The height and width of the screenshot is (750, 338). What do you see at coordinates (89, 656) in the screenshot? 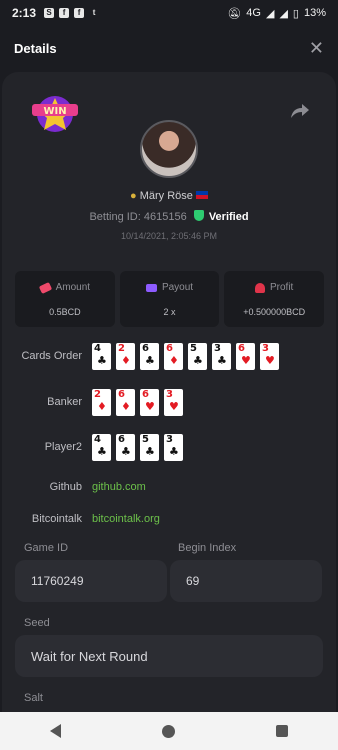
I see `seed-value: Wait for Next Round` at bounding box center [89, 656].